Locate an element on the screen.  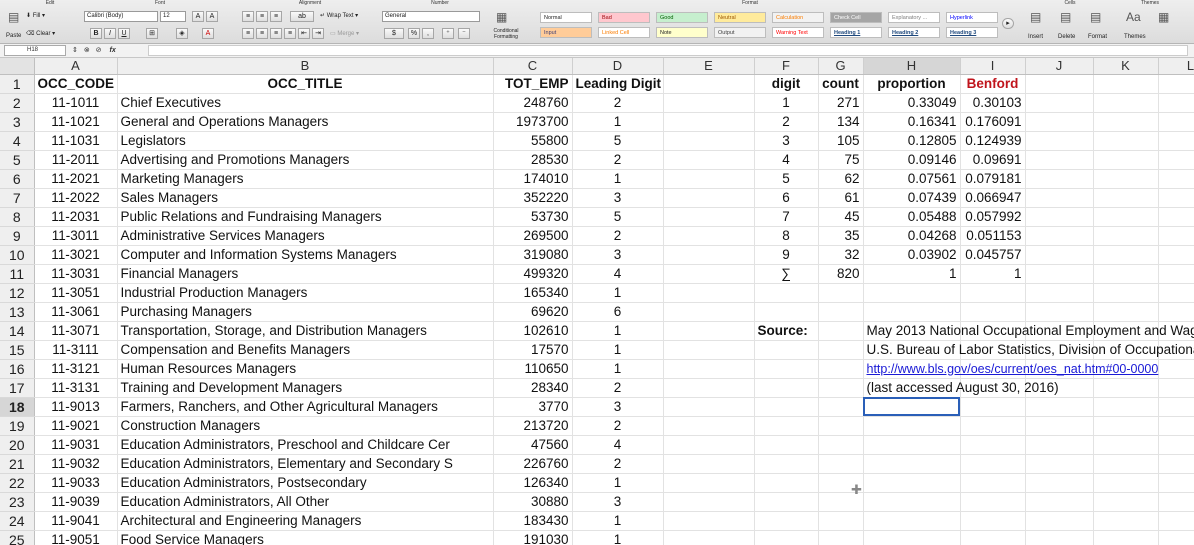
cell-e12 is located at coordinates (709, 293).